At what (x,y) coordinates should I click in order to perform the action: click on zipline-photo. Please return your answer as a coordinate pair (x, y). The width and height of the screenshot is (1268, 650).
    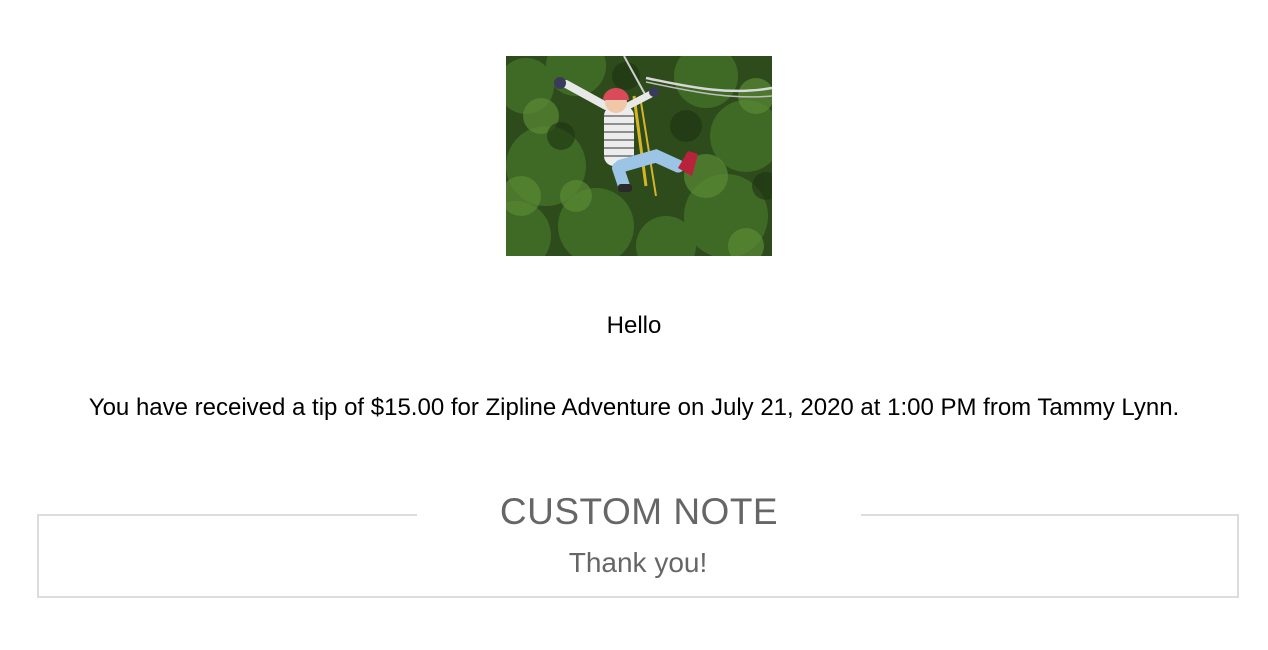
    Looking at the image, I should click on (639, 156).